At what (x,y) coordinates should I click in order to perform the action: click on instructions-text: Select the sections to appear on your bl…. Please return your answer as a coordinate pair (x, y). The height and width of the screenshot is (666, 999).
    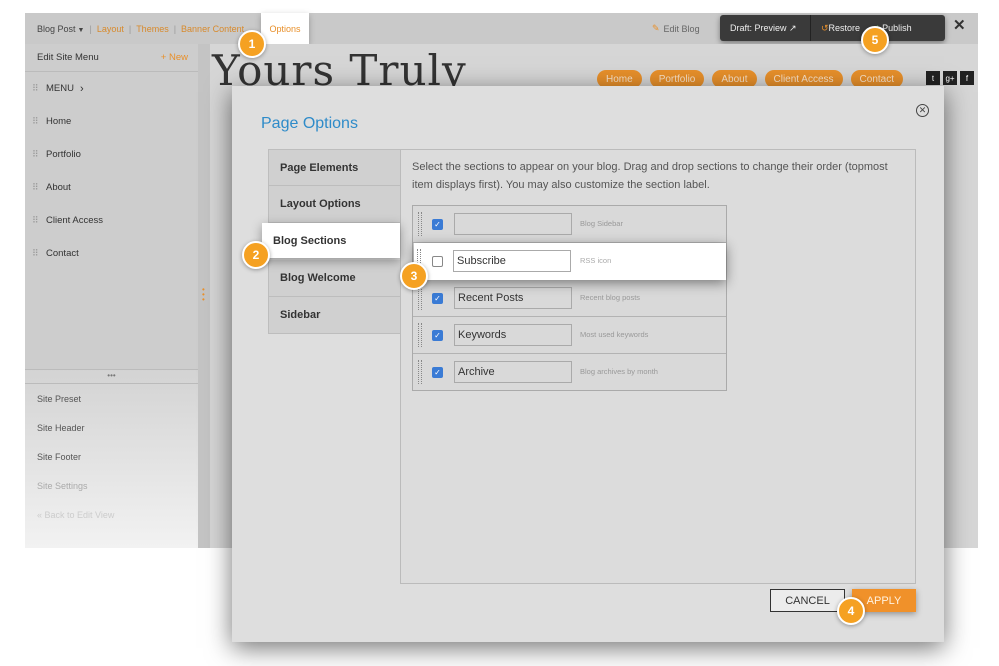
    Looking at the image, I should click on (650, 176).